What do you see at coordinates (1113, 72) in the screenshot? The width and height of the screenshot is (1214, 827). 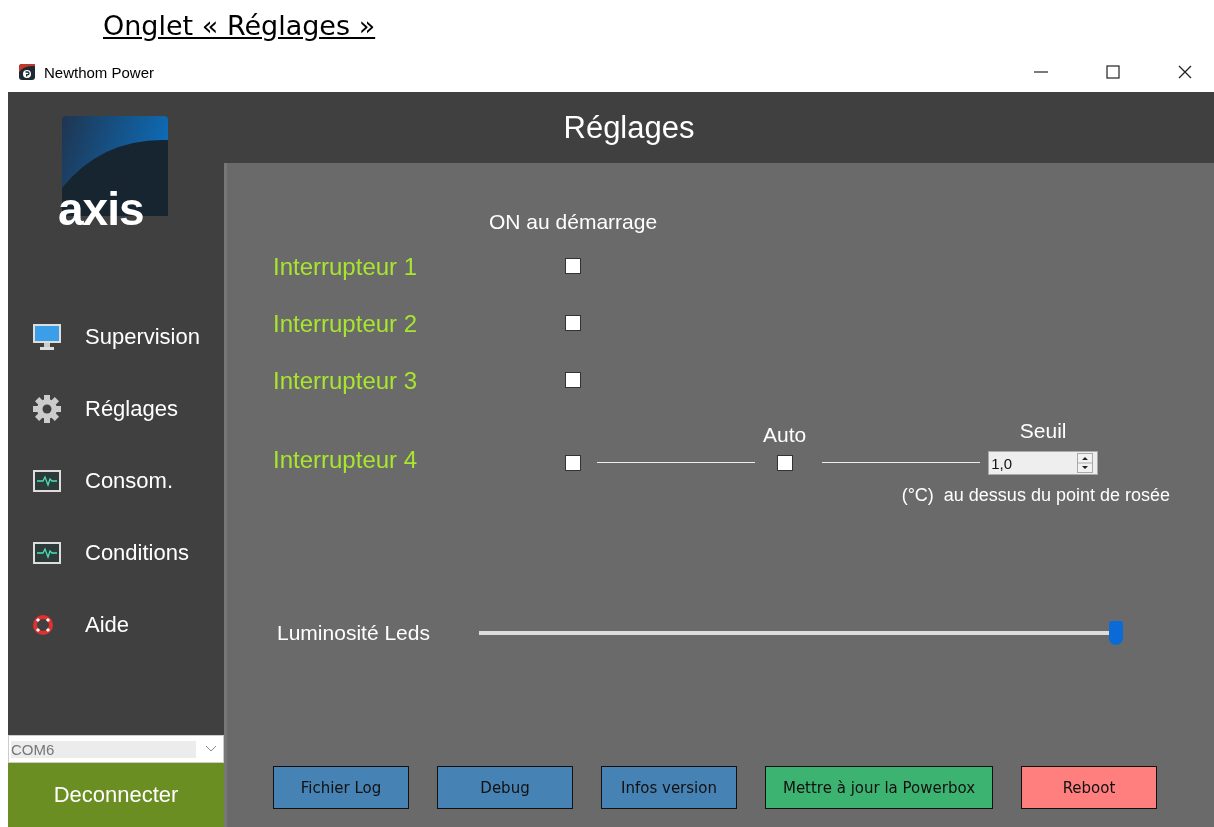 I see `maximize-icon` at bounding box center [1113, 72].